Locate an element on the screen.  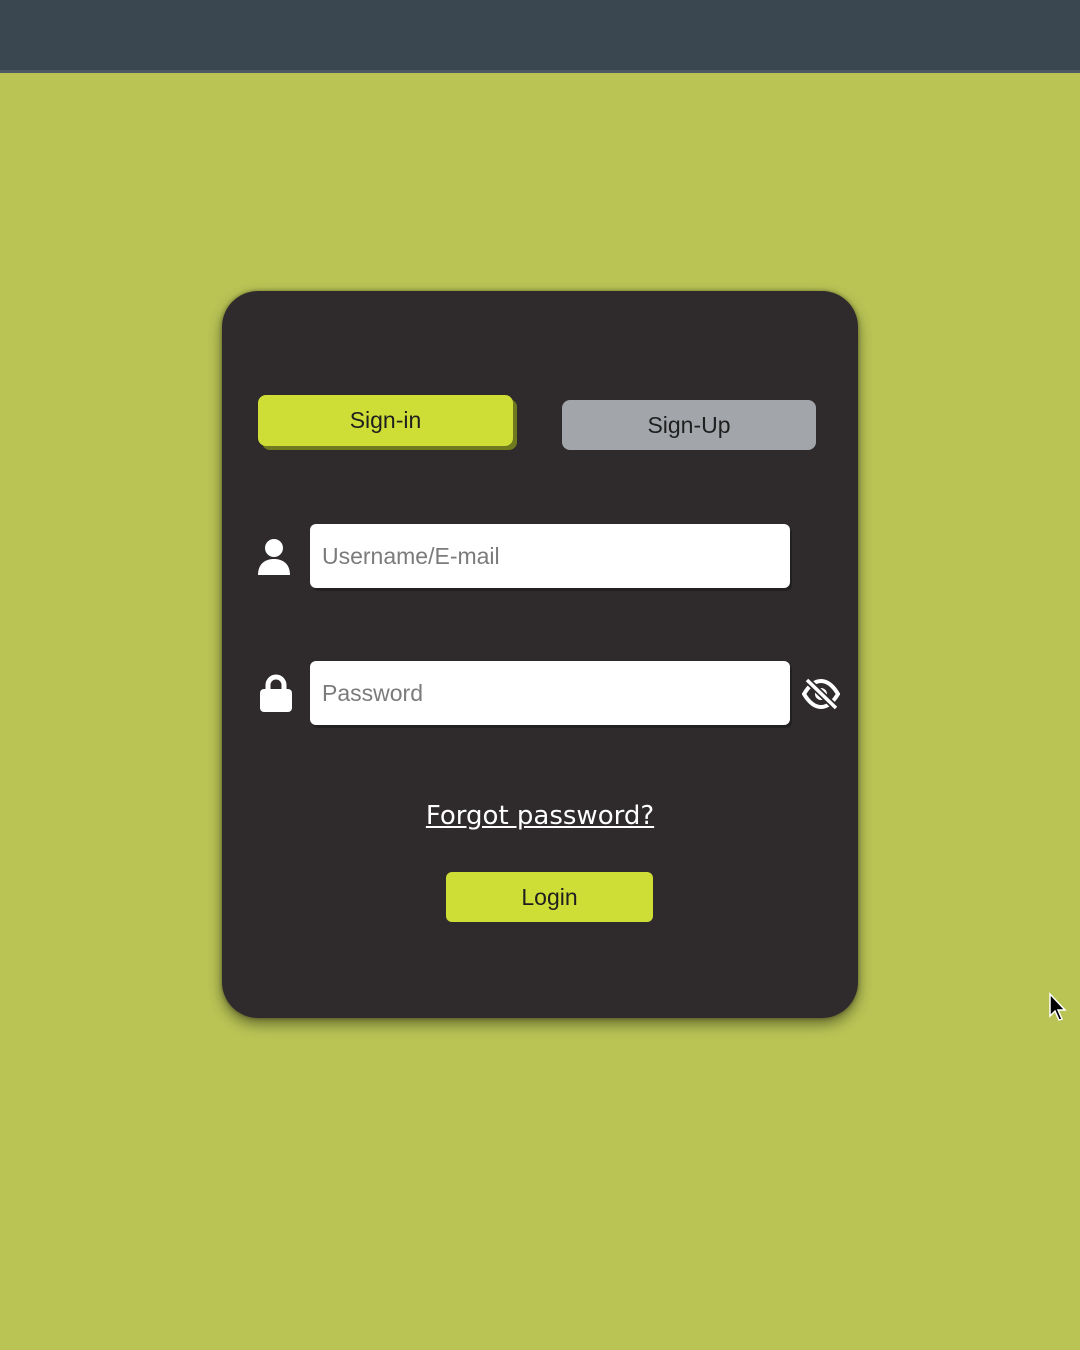
eye-slash-icon is located at coordinates (821, 694).